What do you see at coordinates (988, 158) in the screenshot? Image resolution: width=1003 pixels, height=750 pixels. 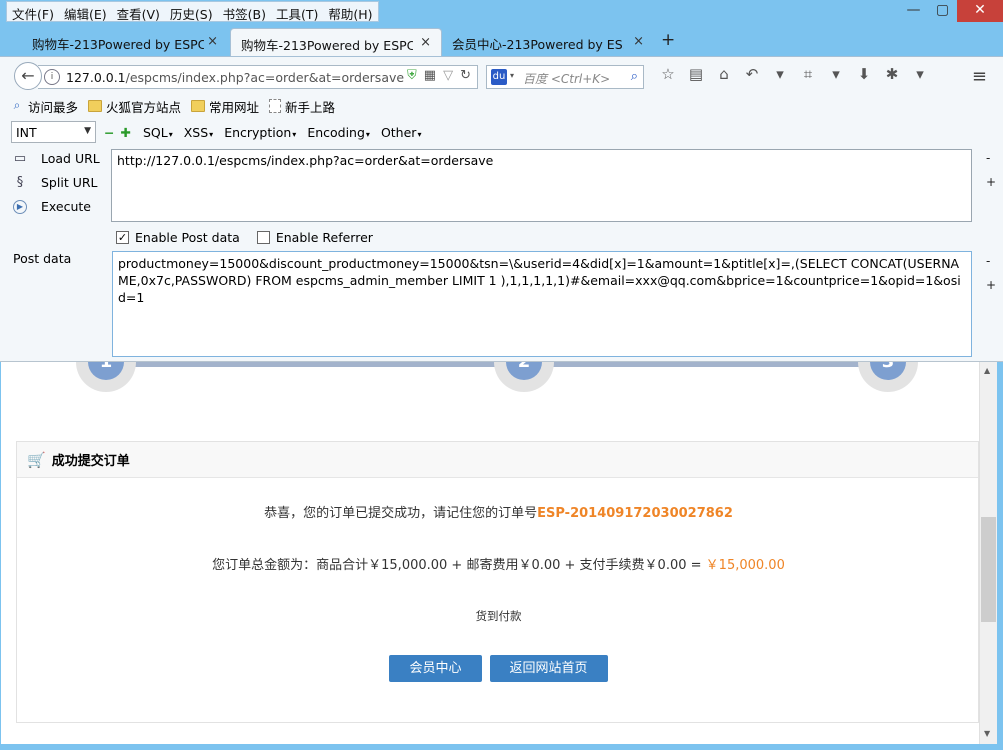 I see `url-shrink-button: -` at bounding box center [988, 158].